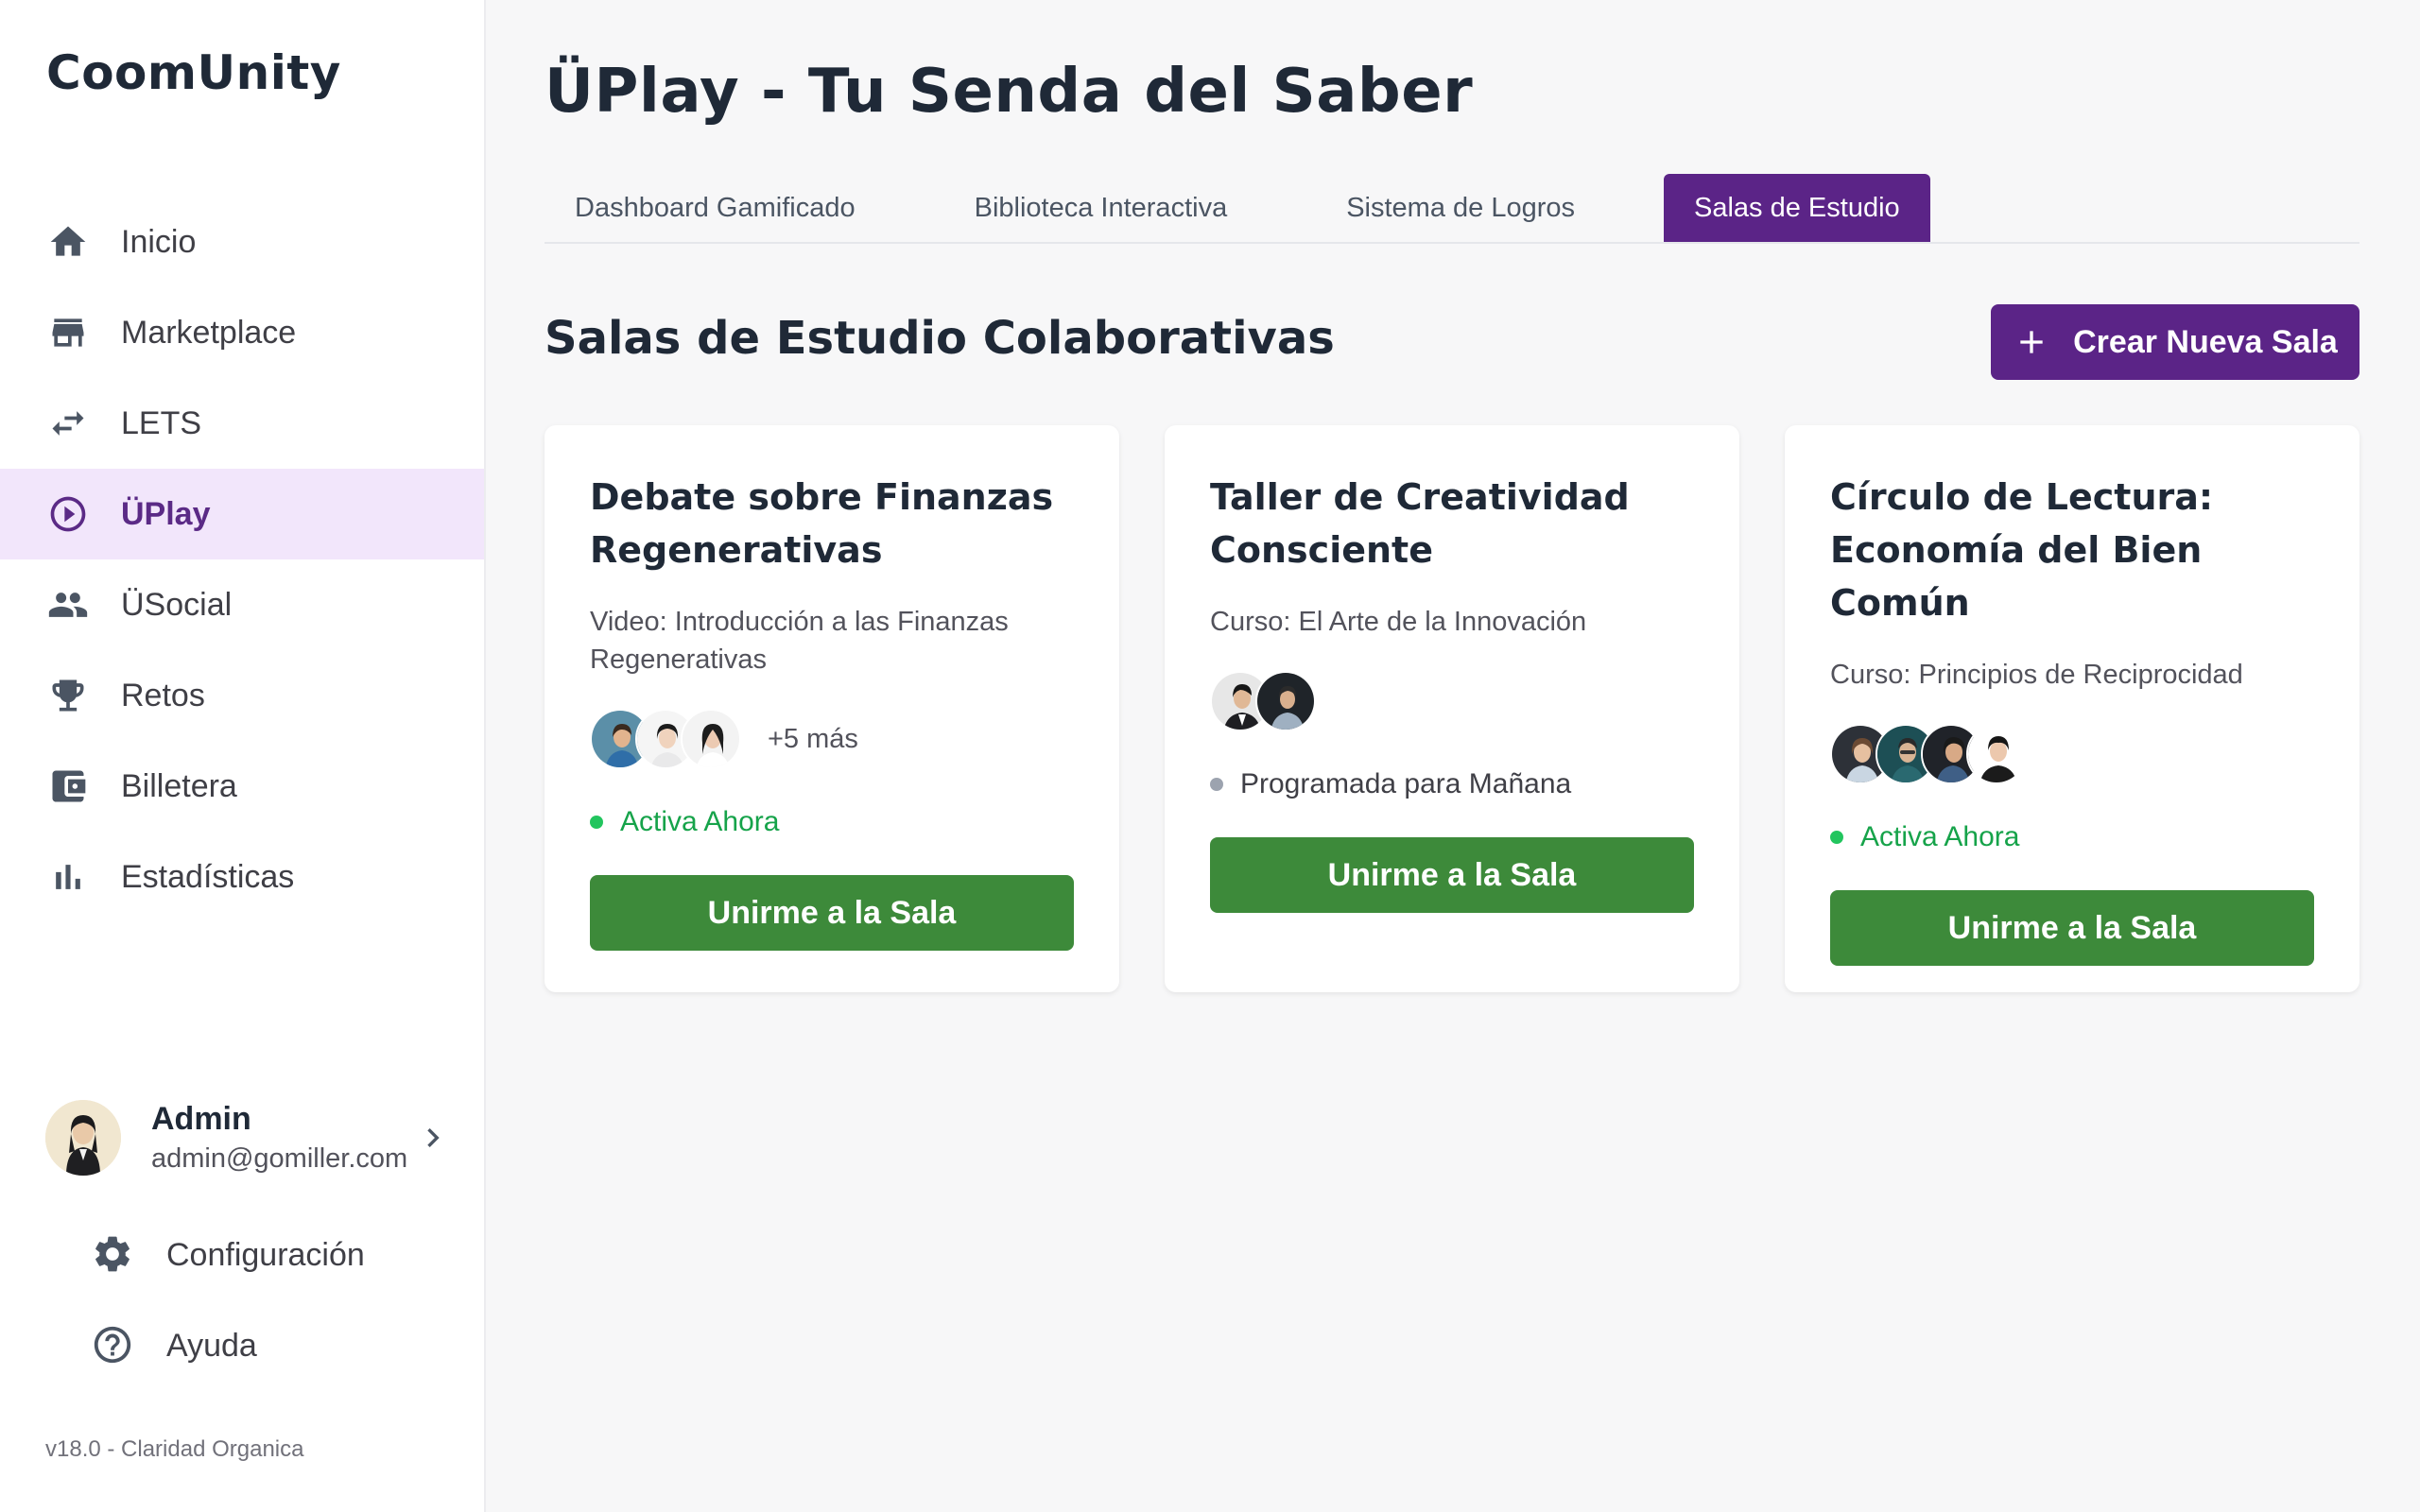 The width and height of the screenshot is (2420, 1512). I want to click on people-icon, so click(68, 604).